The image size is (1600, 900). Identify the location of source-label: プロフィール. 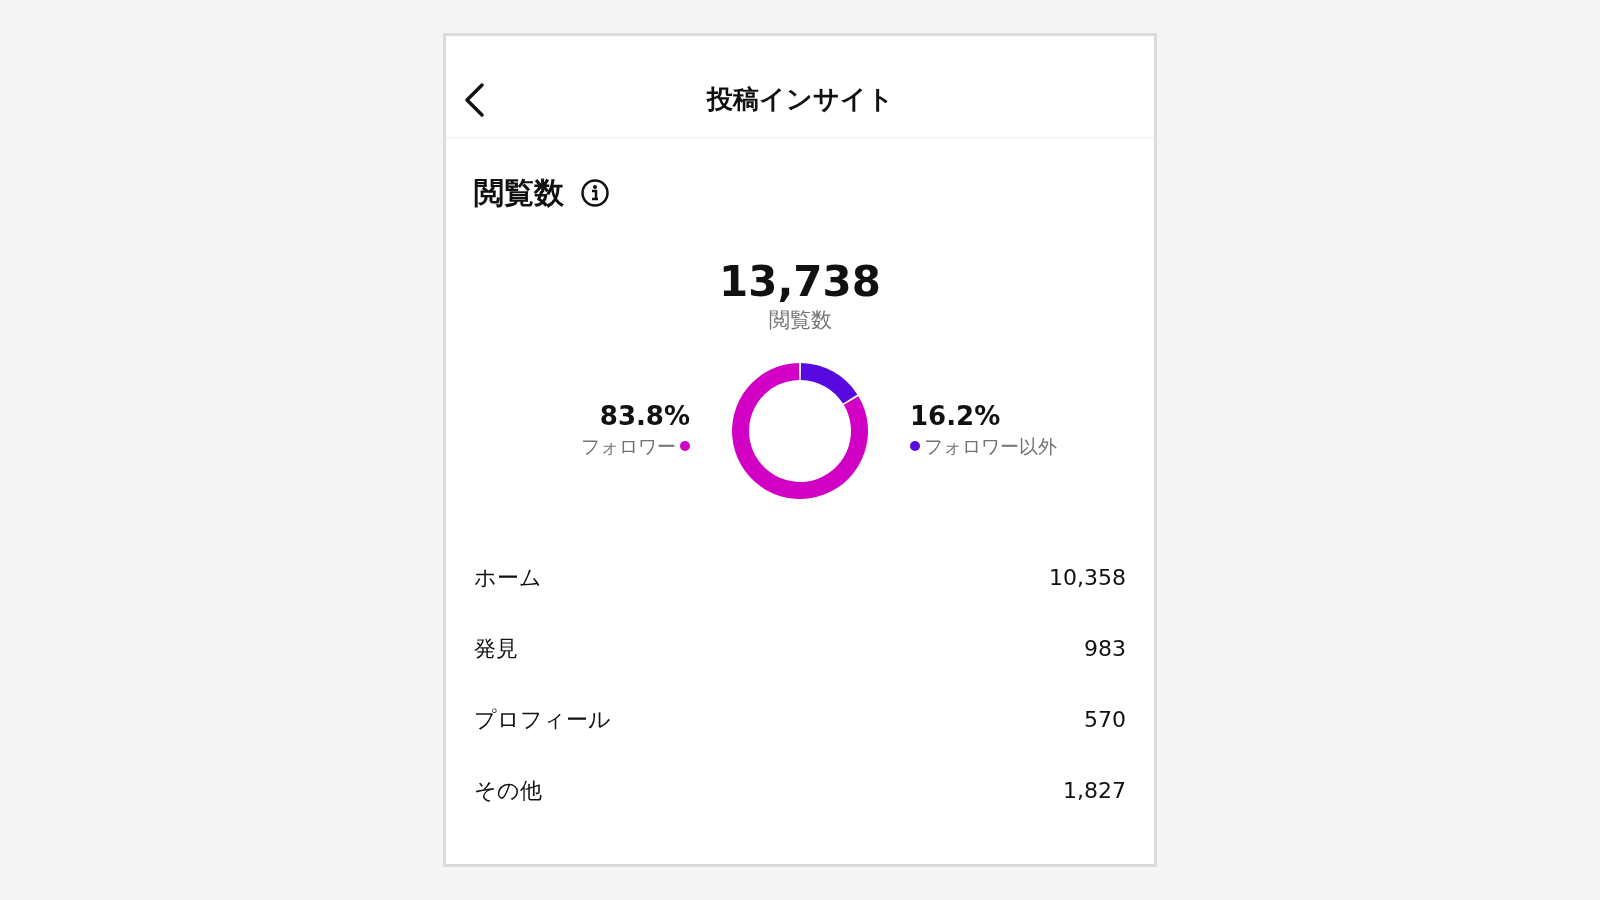
(542, 719).